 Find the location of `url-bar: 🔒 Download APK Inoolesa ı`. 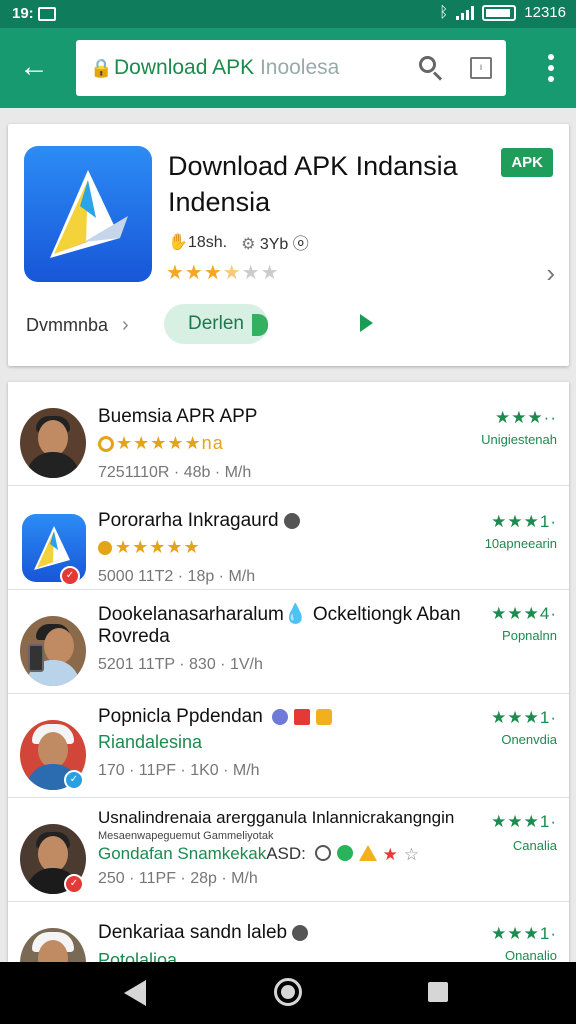

url-bar: 🔒 Download APK Inoolesa ı is located at coordinates (291, 68).